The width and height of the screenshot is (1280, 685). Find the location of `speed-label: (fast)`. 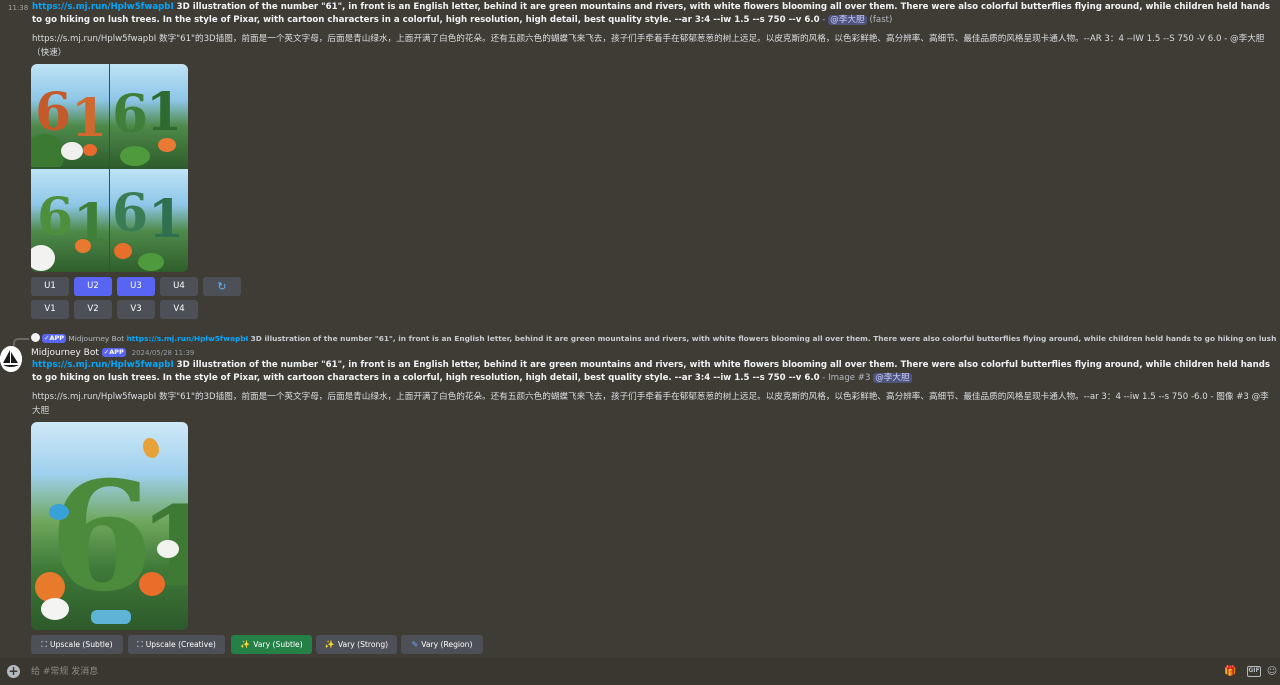

speed-label: (fast) is located at coordinates (881, 20).